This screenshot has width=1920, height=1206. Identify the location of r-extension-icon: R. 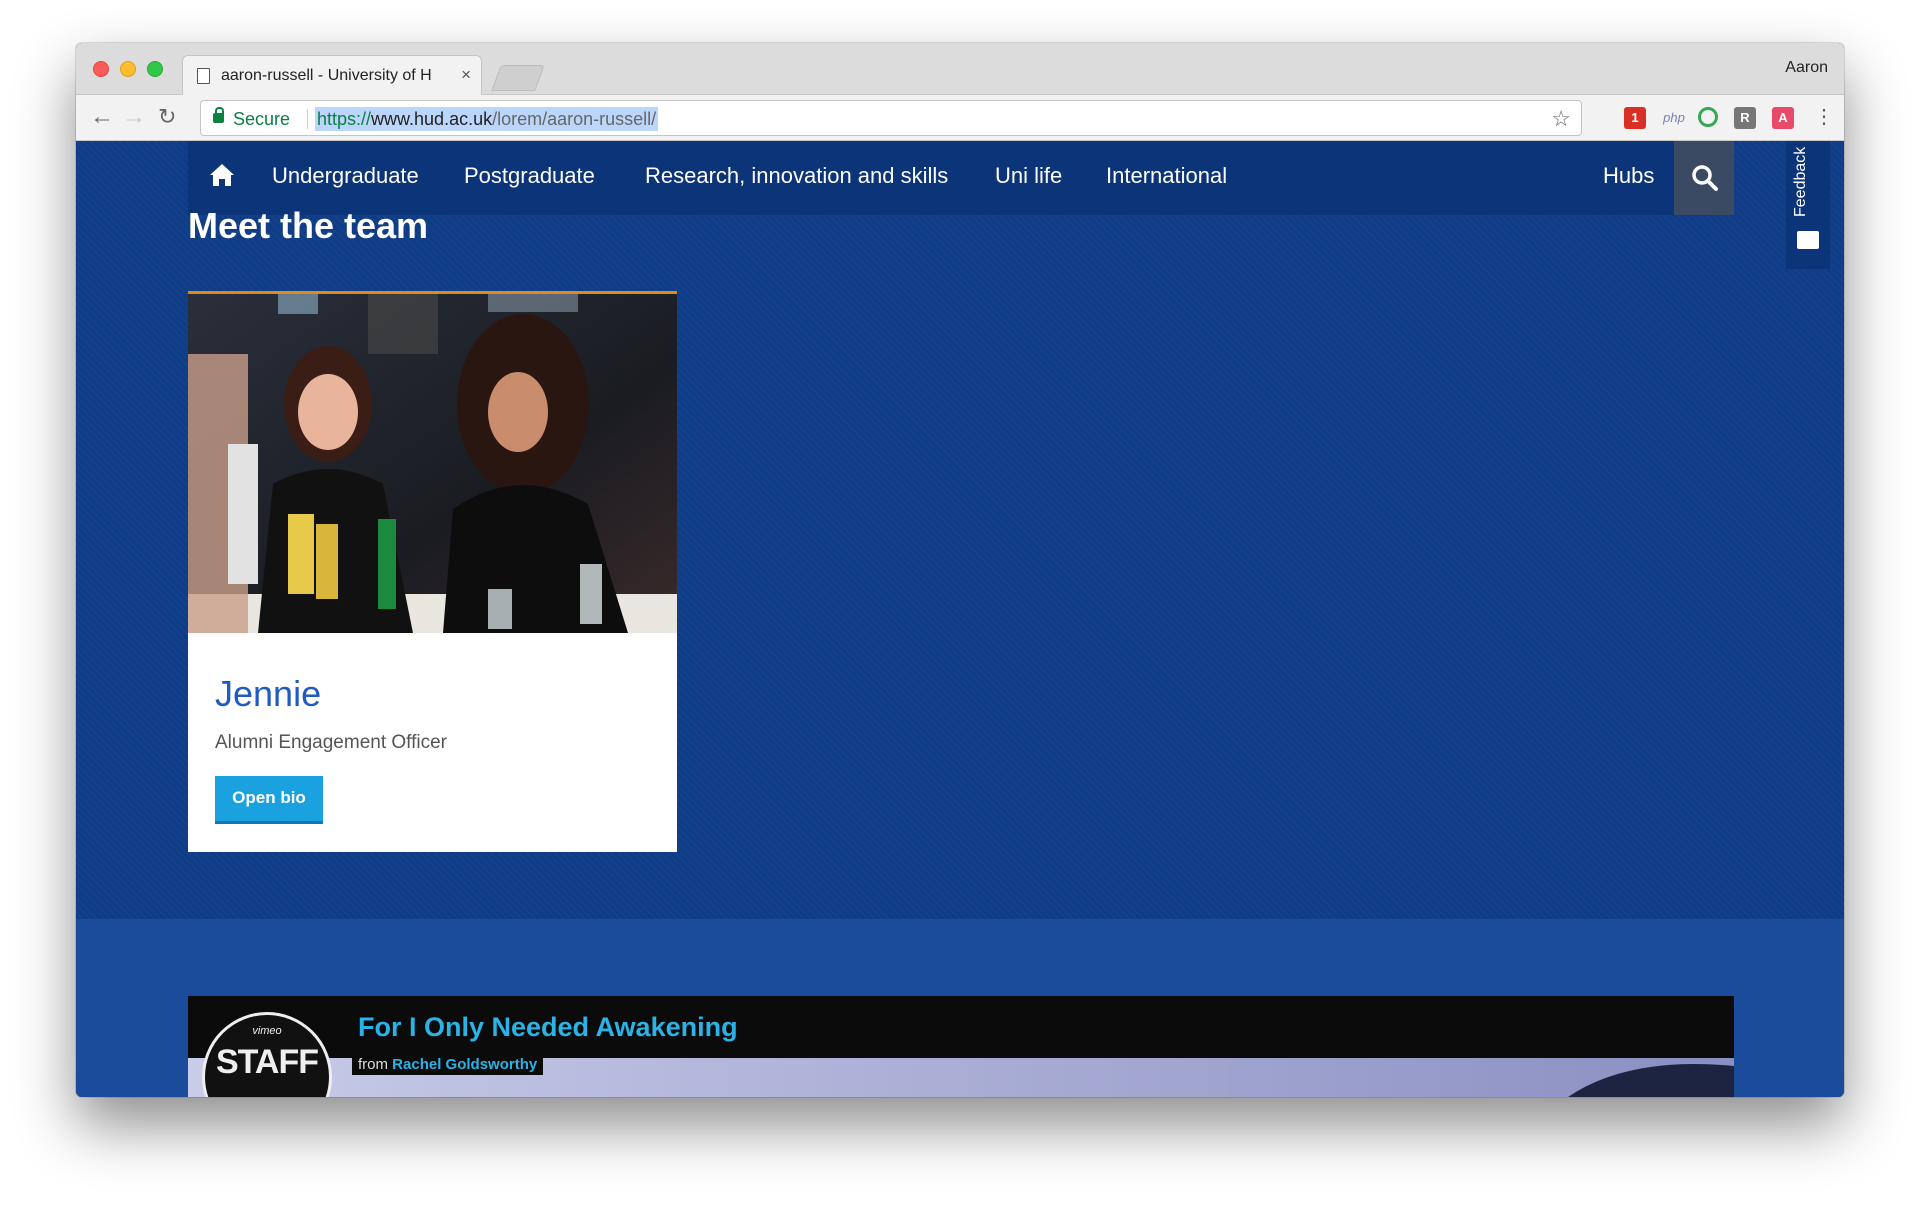
(1745, 118).